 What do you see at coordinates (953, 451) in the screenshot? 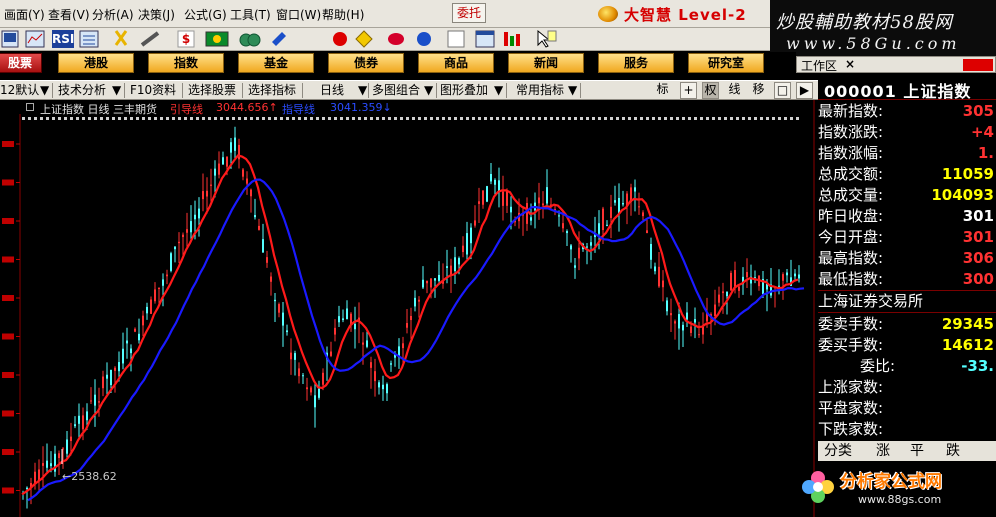
I see `tab-down: 跌` at bounding box center [953, 451].